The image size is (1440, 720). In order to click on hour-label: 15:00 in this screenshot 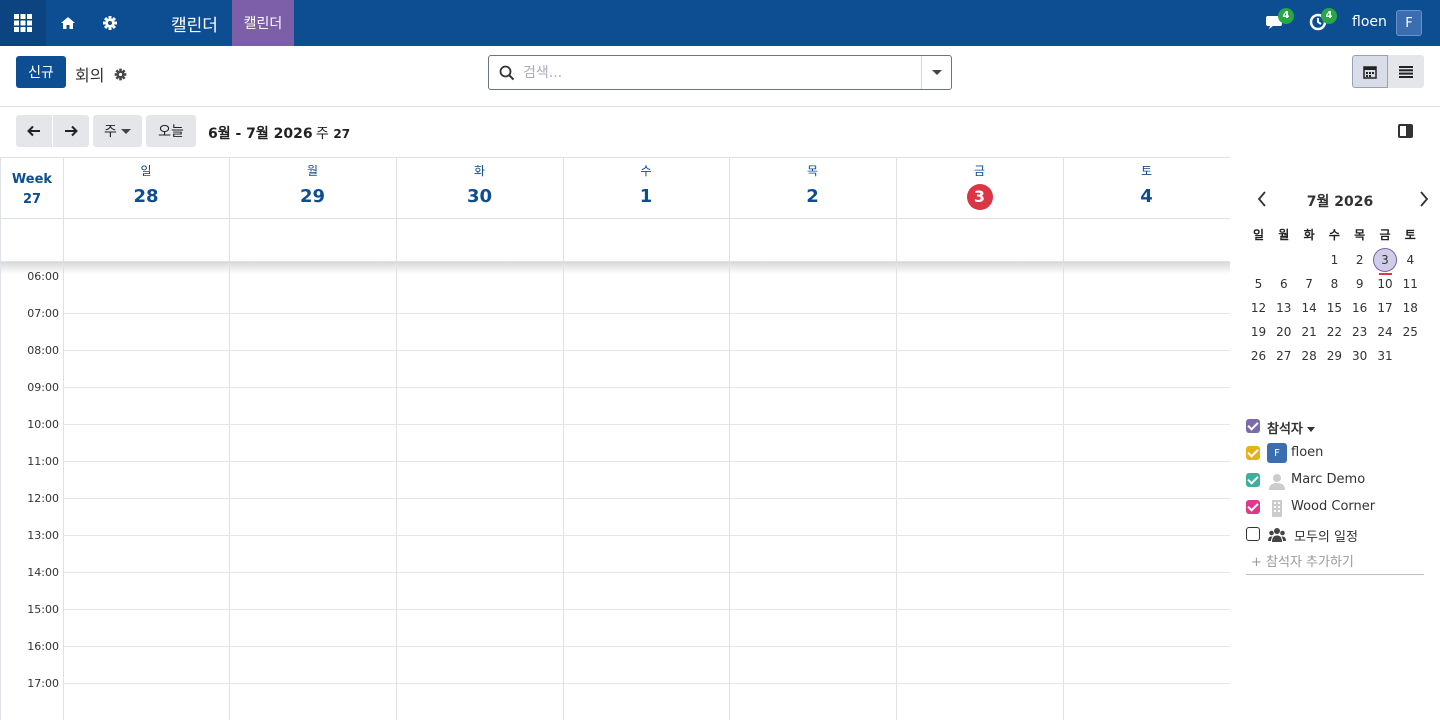, I will do `click(43, 609)`.